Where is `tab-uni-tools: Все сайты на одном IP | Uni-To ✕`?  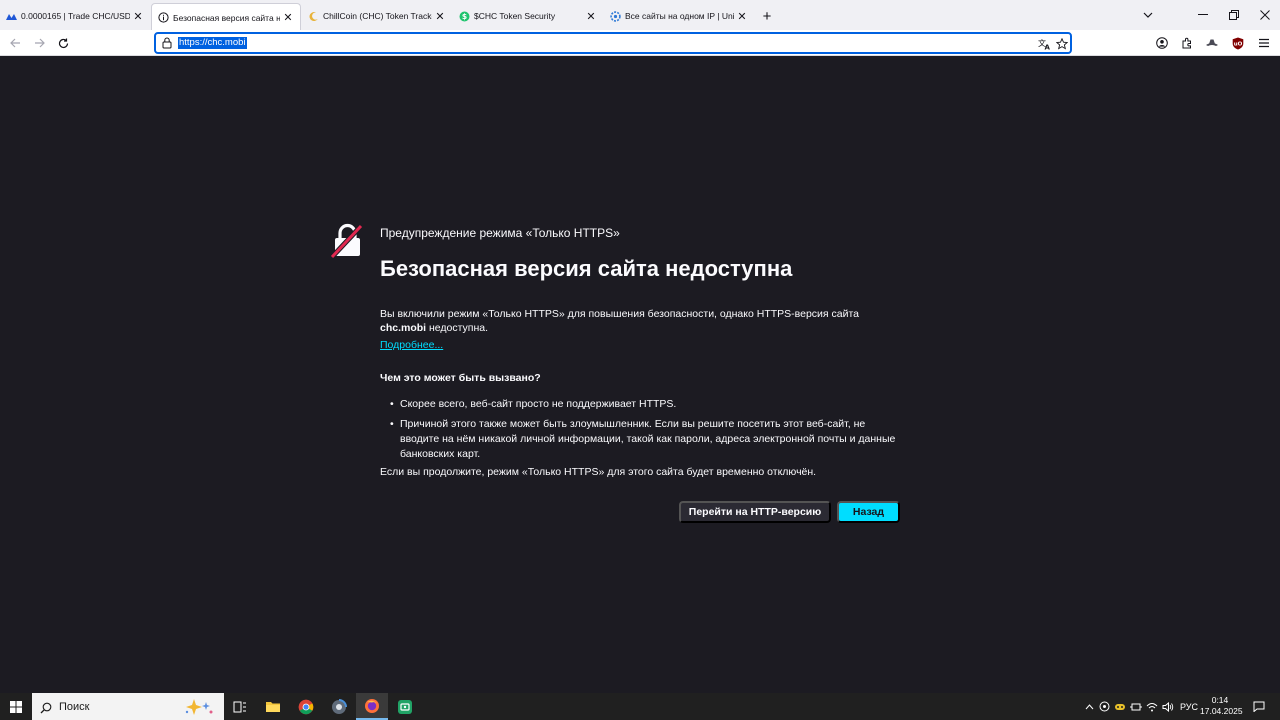
tab-uni-tools: Все сайты на одном IP | Uni-To ✕ is located at coordinates (679, 16).